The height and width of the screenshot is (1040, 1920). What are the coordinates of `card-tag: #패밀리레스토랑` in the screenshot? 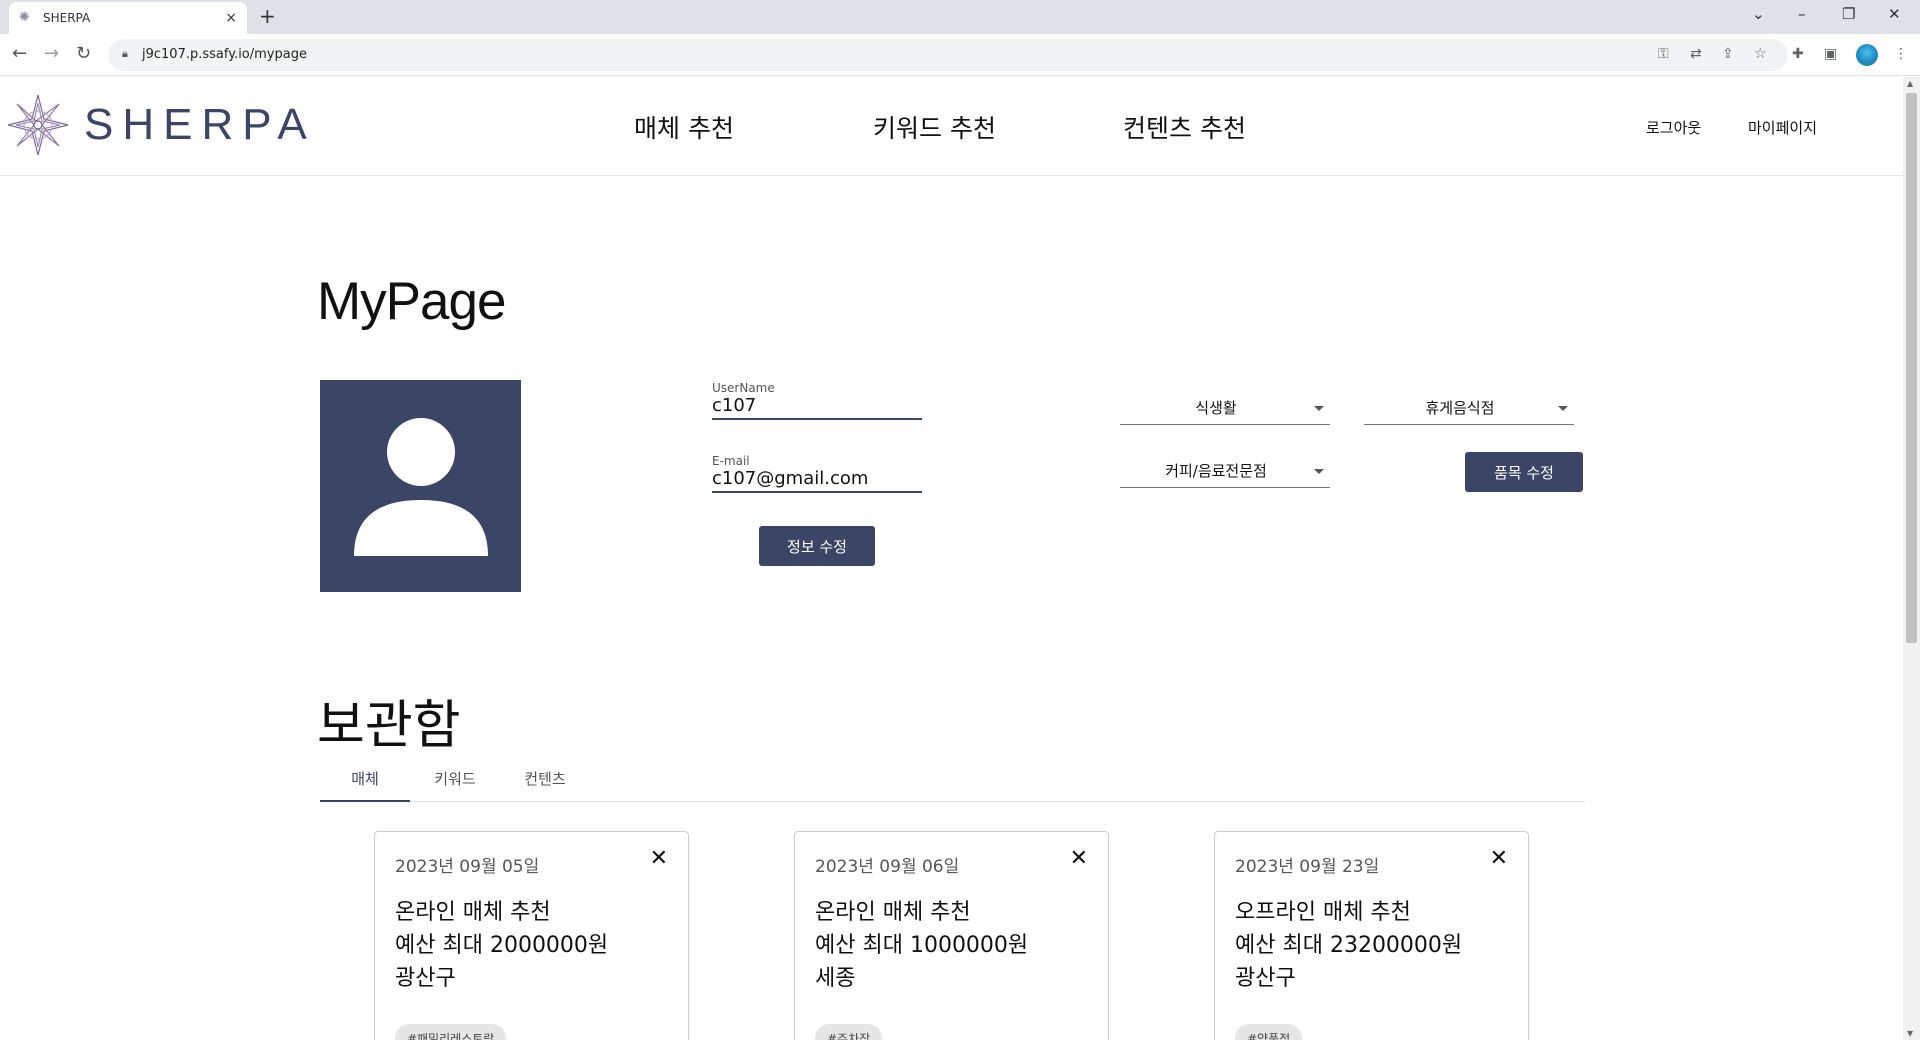 It's located at (451, 1032).